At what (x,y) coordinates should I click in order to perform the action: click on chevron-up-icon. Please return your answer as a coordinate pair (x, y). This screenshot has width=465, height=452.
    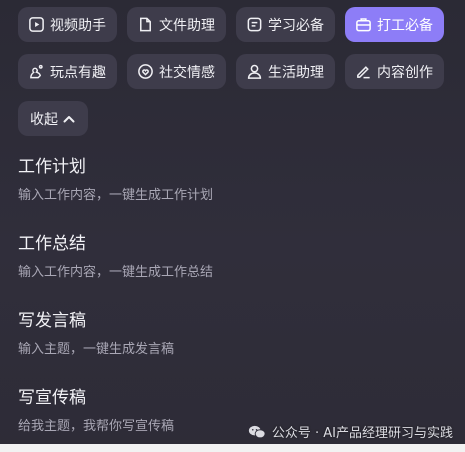
    Looking at the image, I should click on (69, 118).